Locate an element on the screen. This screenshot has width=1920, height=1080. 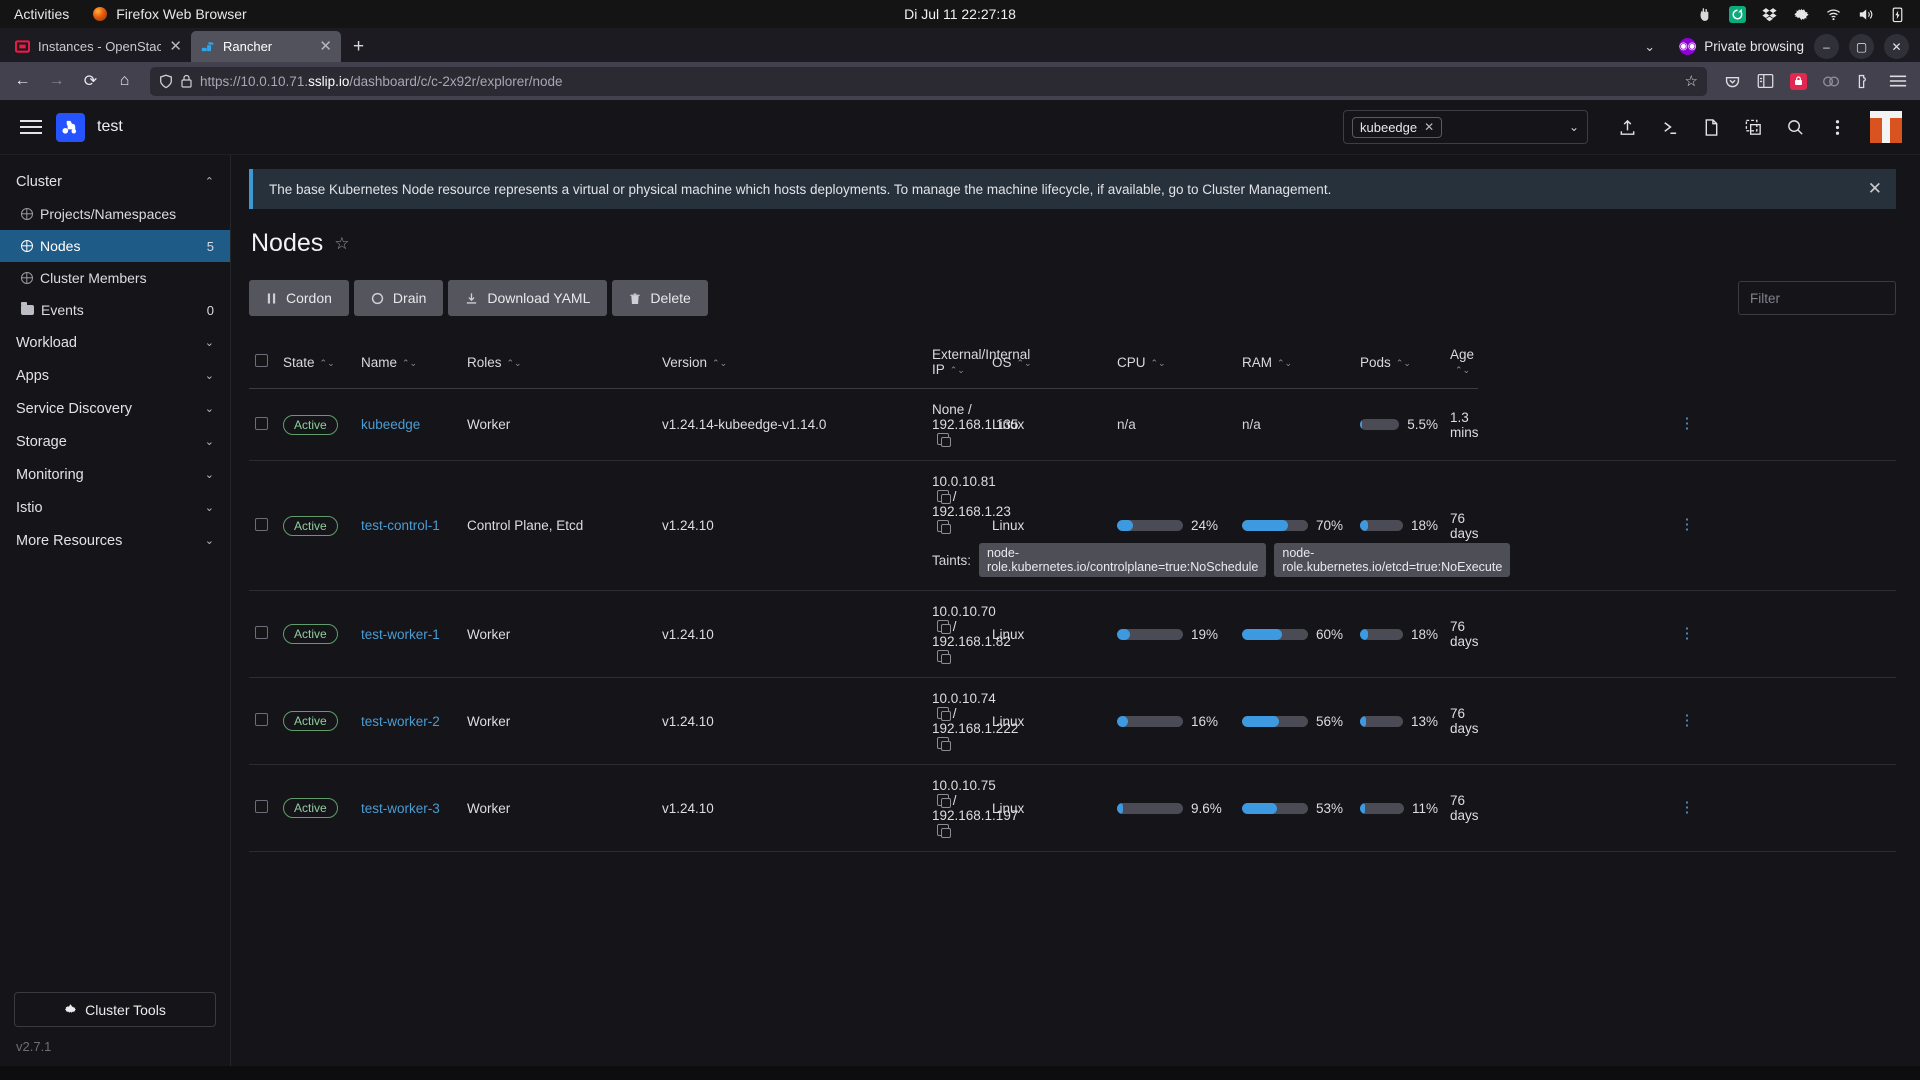
hamburger-menu-icon is located at coordinates (31, 127).